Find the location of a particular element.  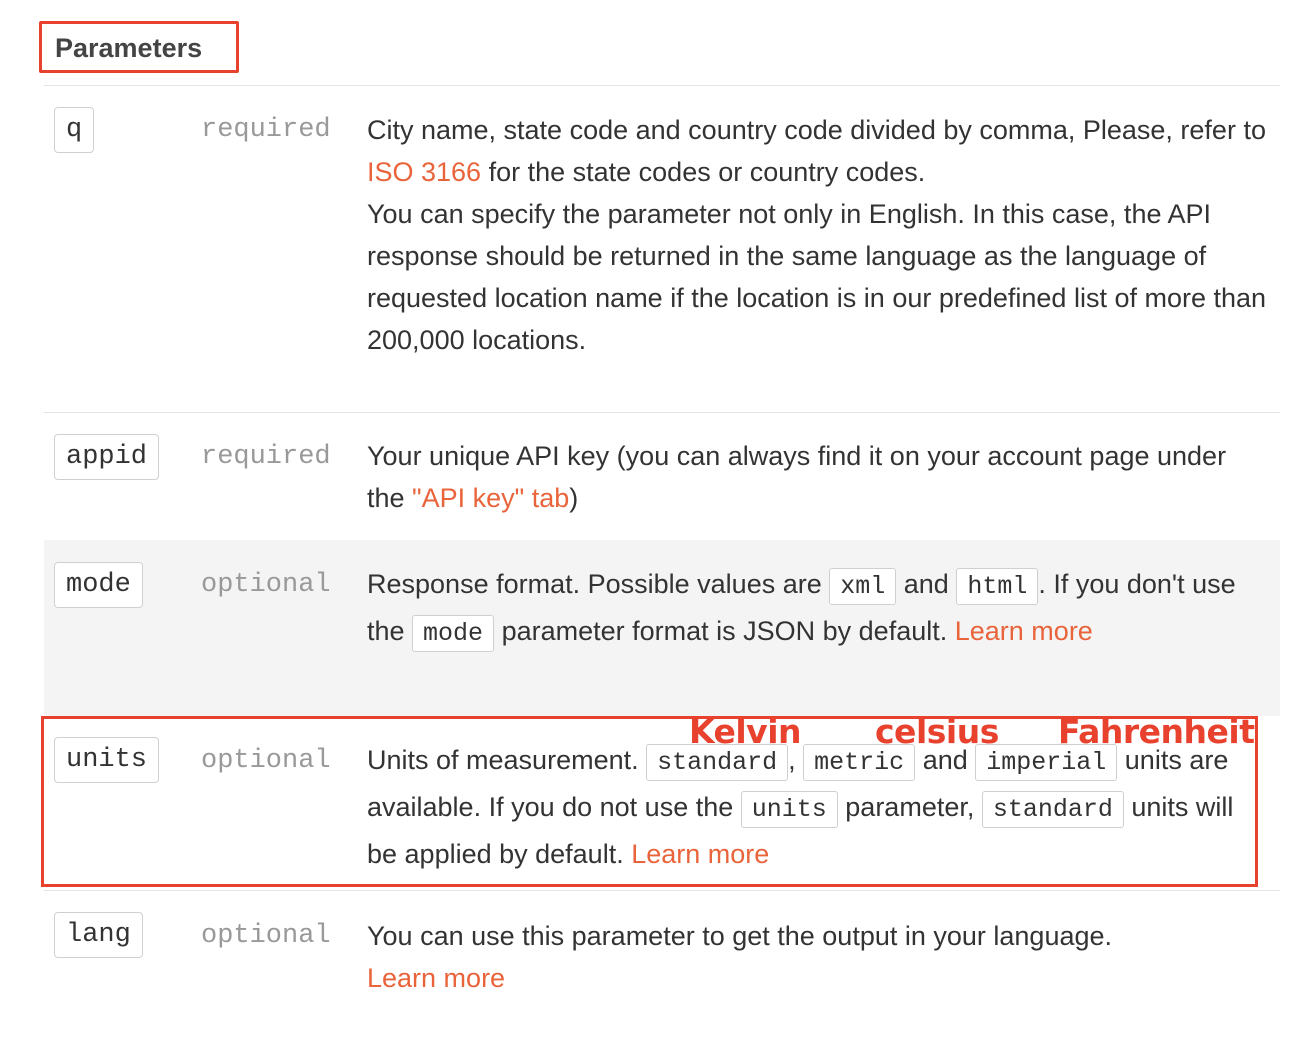

code-html: html is located at coordinates (997, 586).